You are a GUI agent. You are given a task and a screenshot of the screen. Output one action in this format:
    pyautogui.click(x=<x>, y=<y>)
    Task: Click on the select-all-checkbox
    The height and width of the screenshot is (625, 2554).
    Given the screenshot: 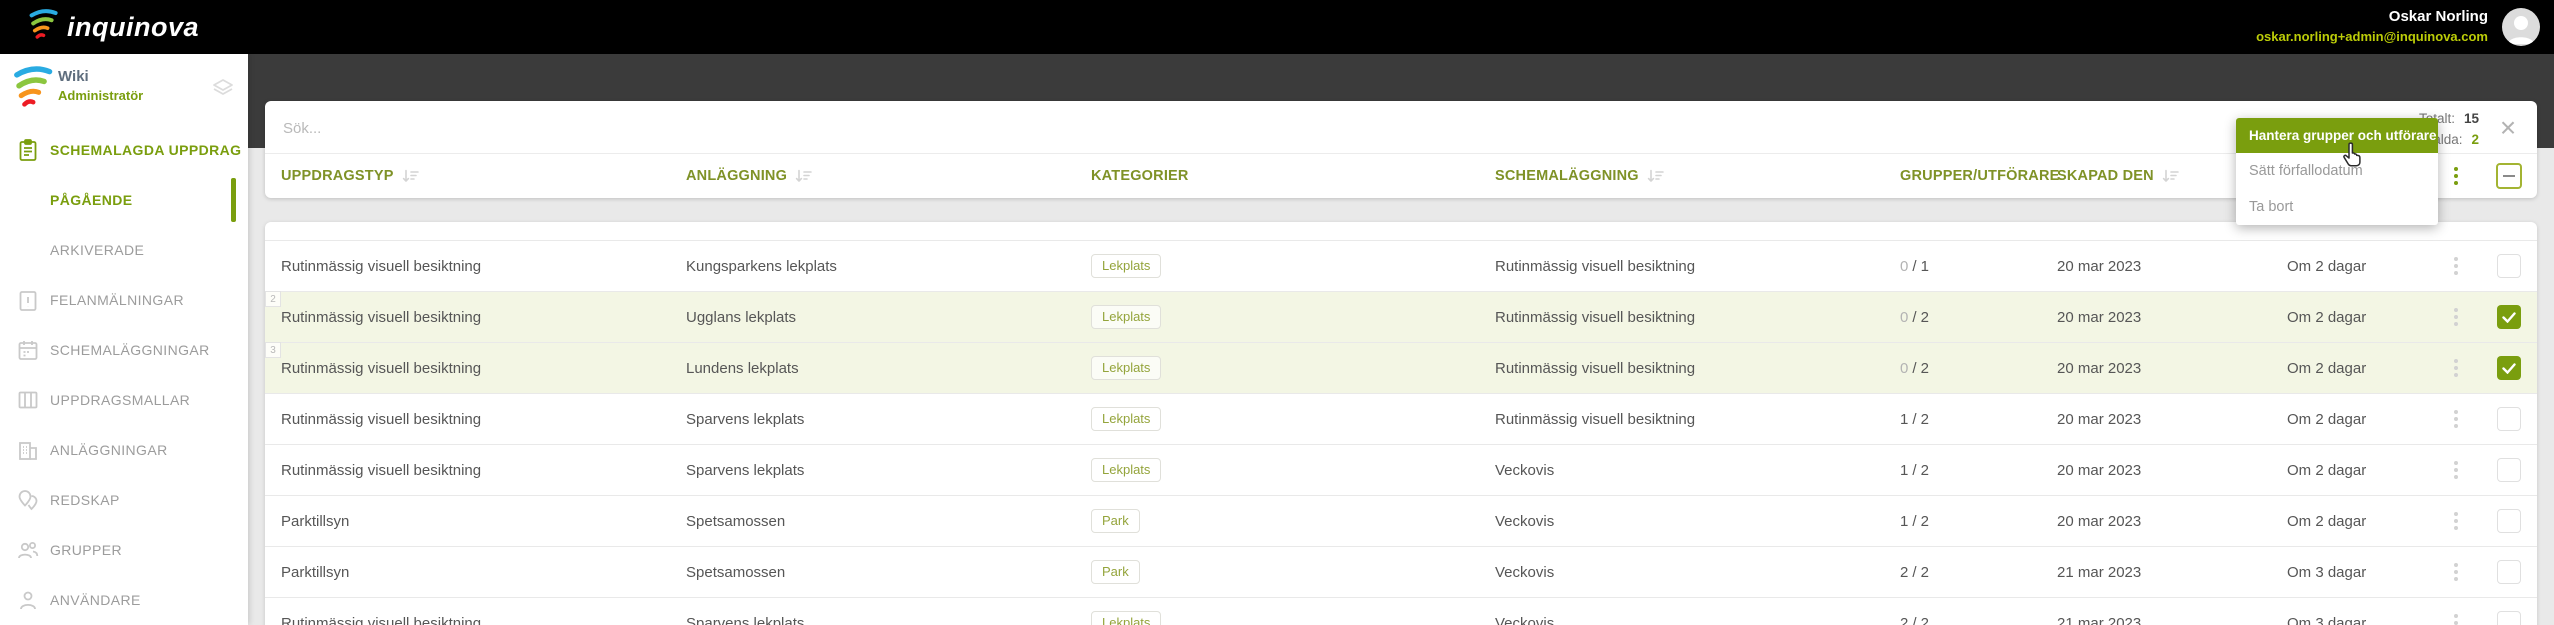 What is the action you would take?
    pyautogui.click(x=2509, y=176)
    